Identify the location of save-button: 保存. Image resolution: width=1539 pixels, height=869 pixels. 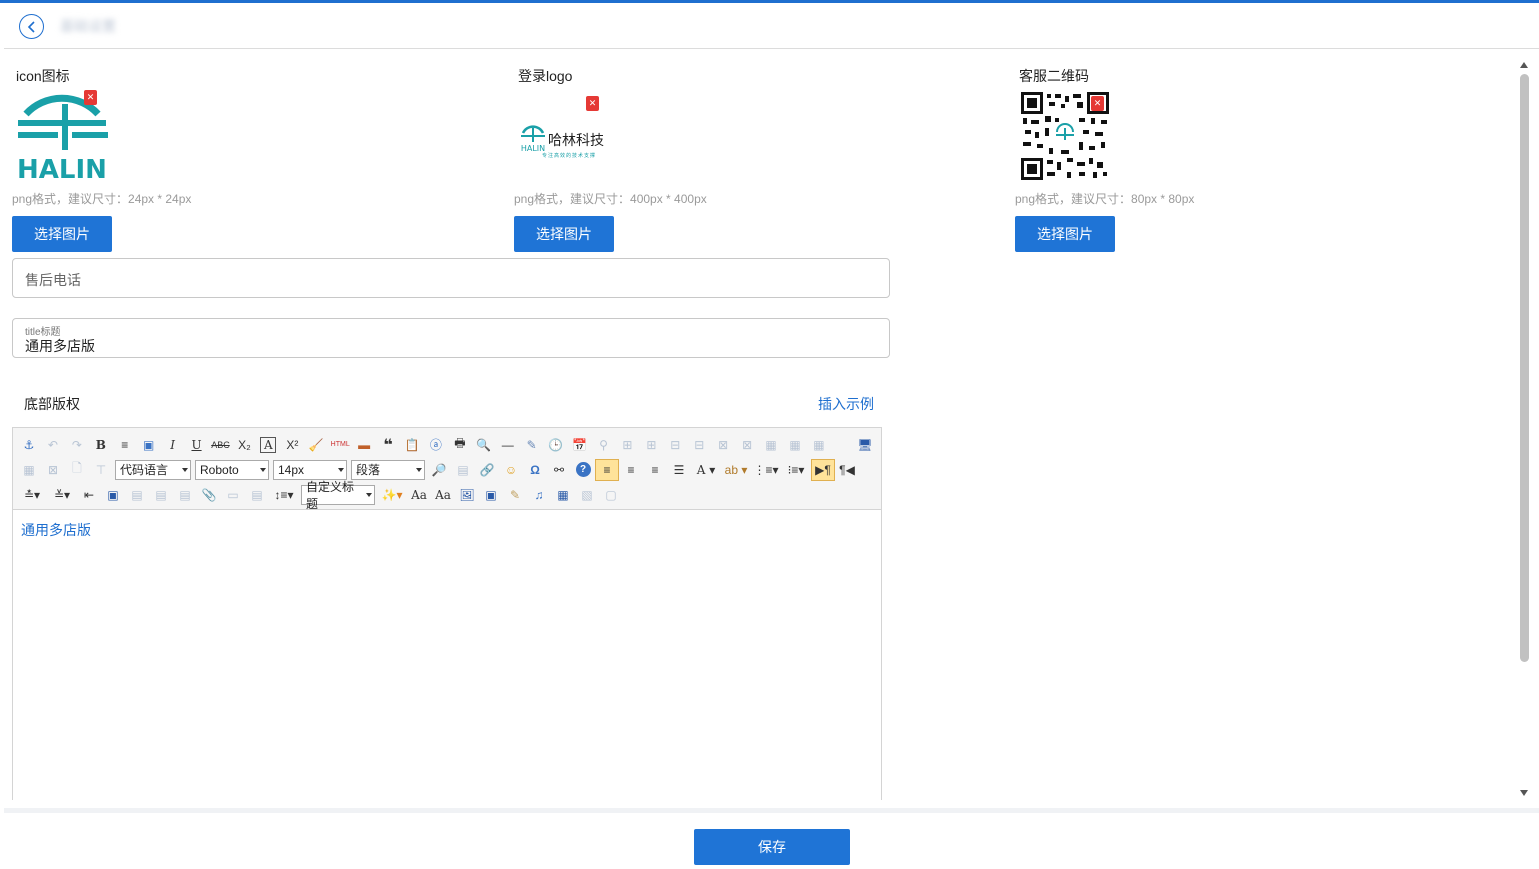
(772, 847).